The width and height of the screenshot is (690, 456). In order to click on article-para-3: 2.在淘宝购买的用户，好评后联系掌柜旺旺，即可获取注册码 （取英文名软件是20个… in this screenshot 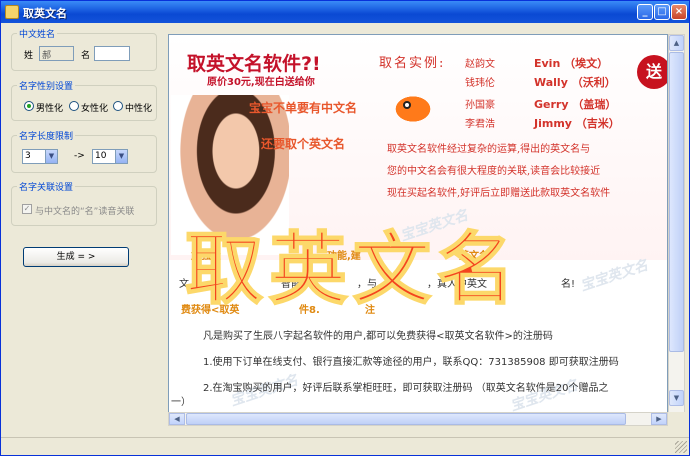, I will do `click(406, 388)`.